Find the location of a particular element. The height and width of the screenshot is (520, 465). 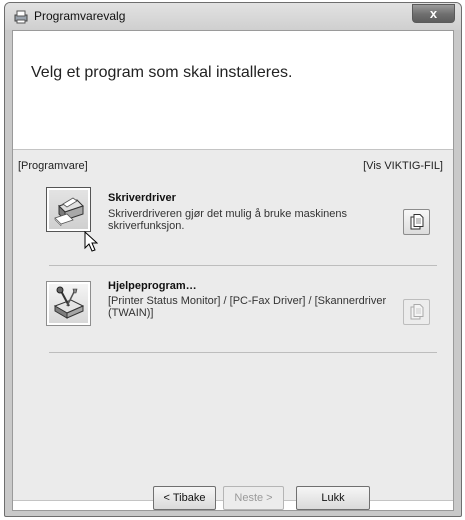

utility-software-readme-button is located at coordinates (416, 312).